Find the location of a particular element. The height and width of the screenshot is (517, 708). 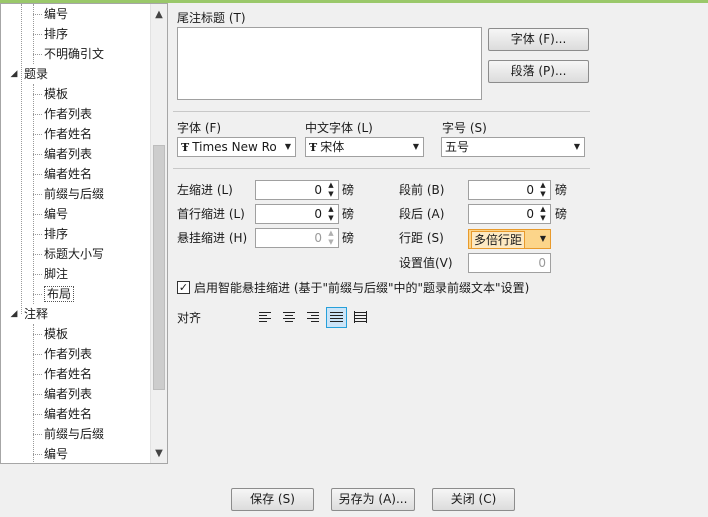

align-distributed-button is located at coordinates (360, 317).